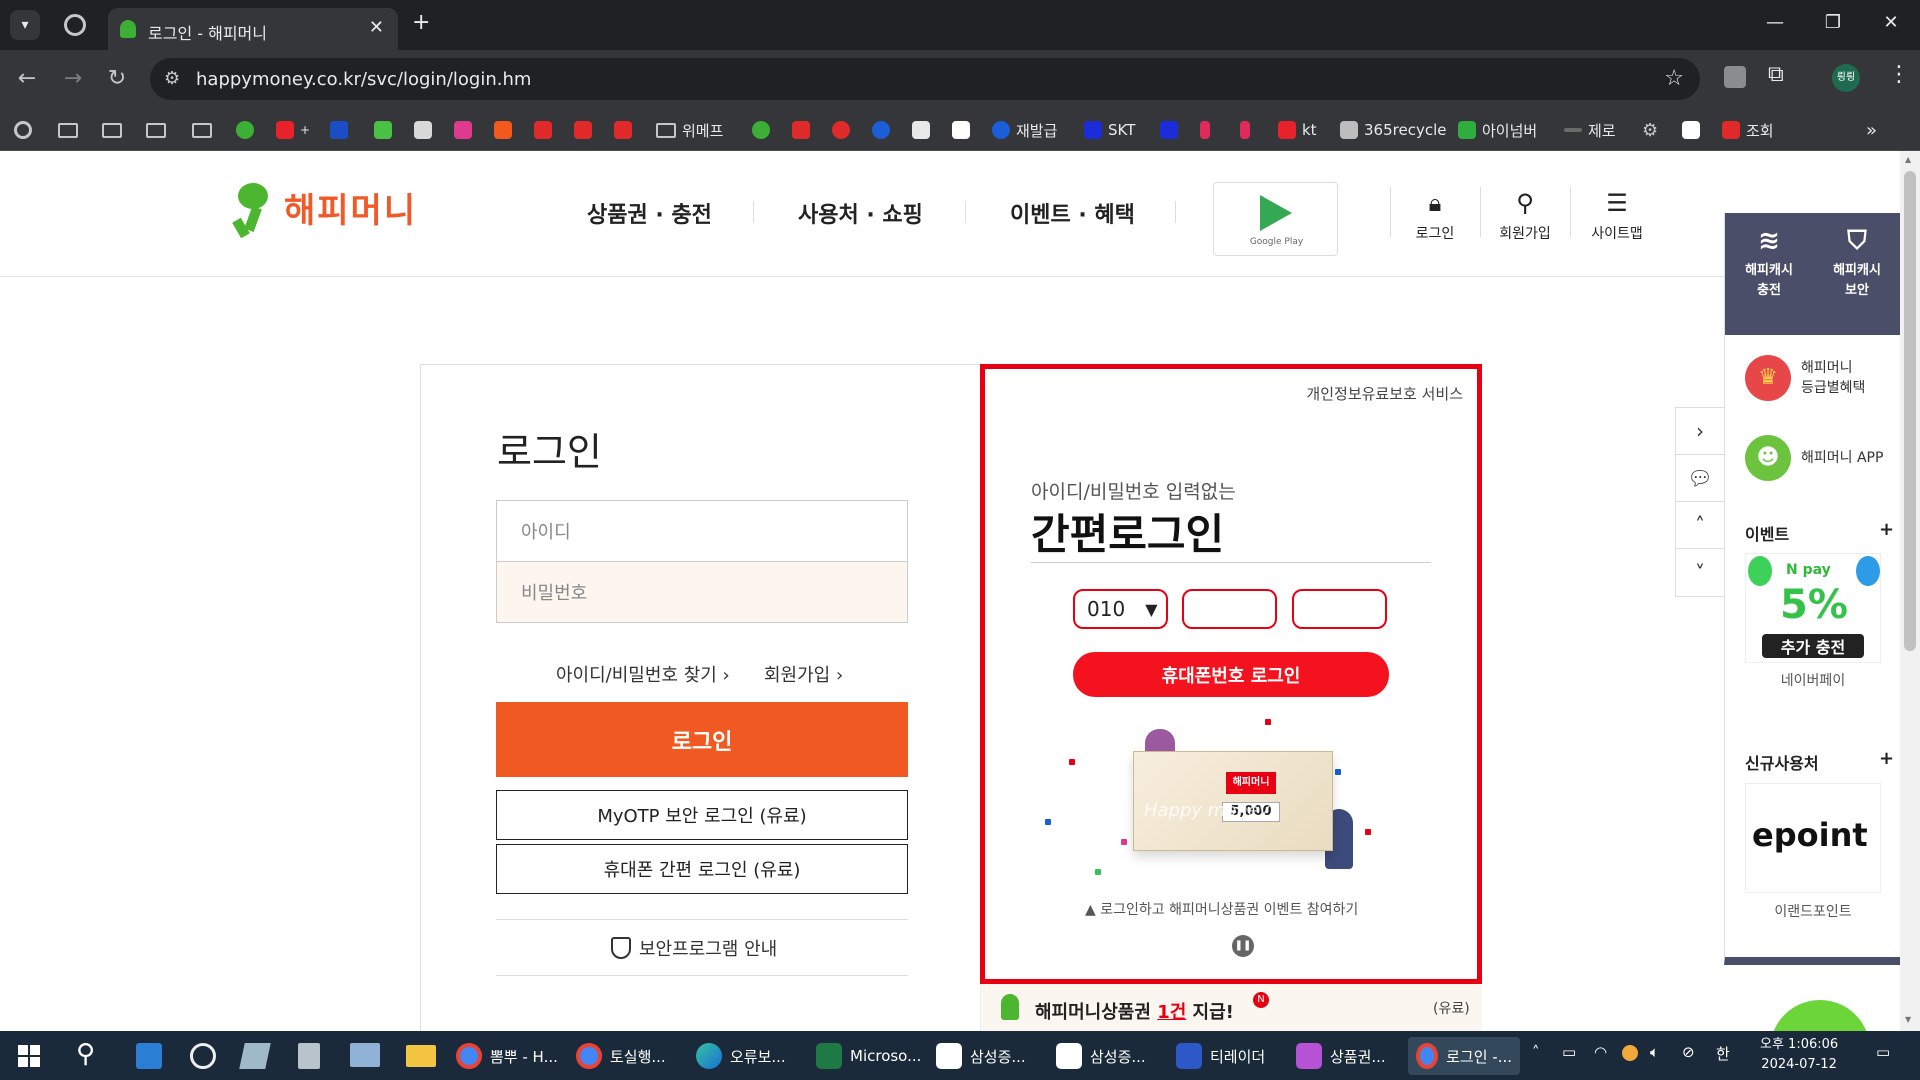 This screenshot has height=1080, width=1920. I want to click on weather-icon, so click(1630, 1053).